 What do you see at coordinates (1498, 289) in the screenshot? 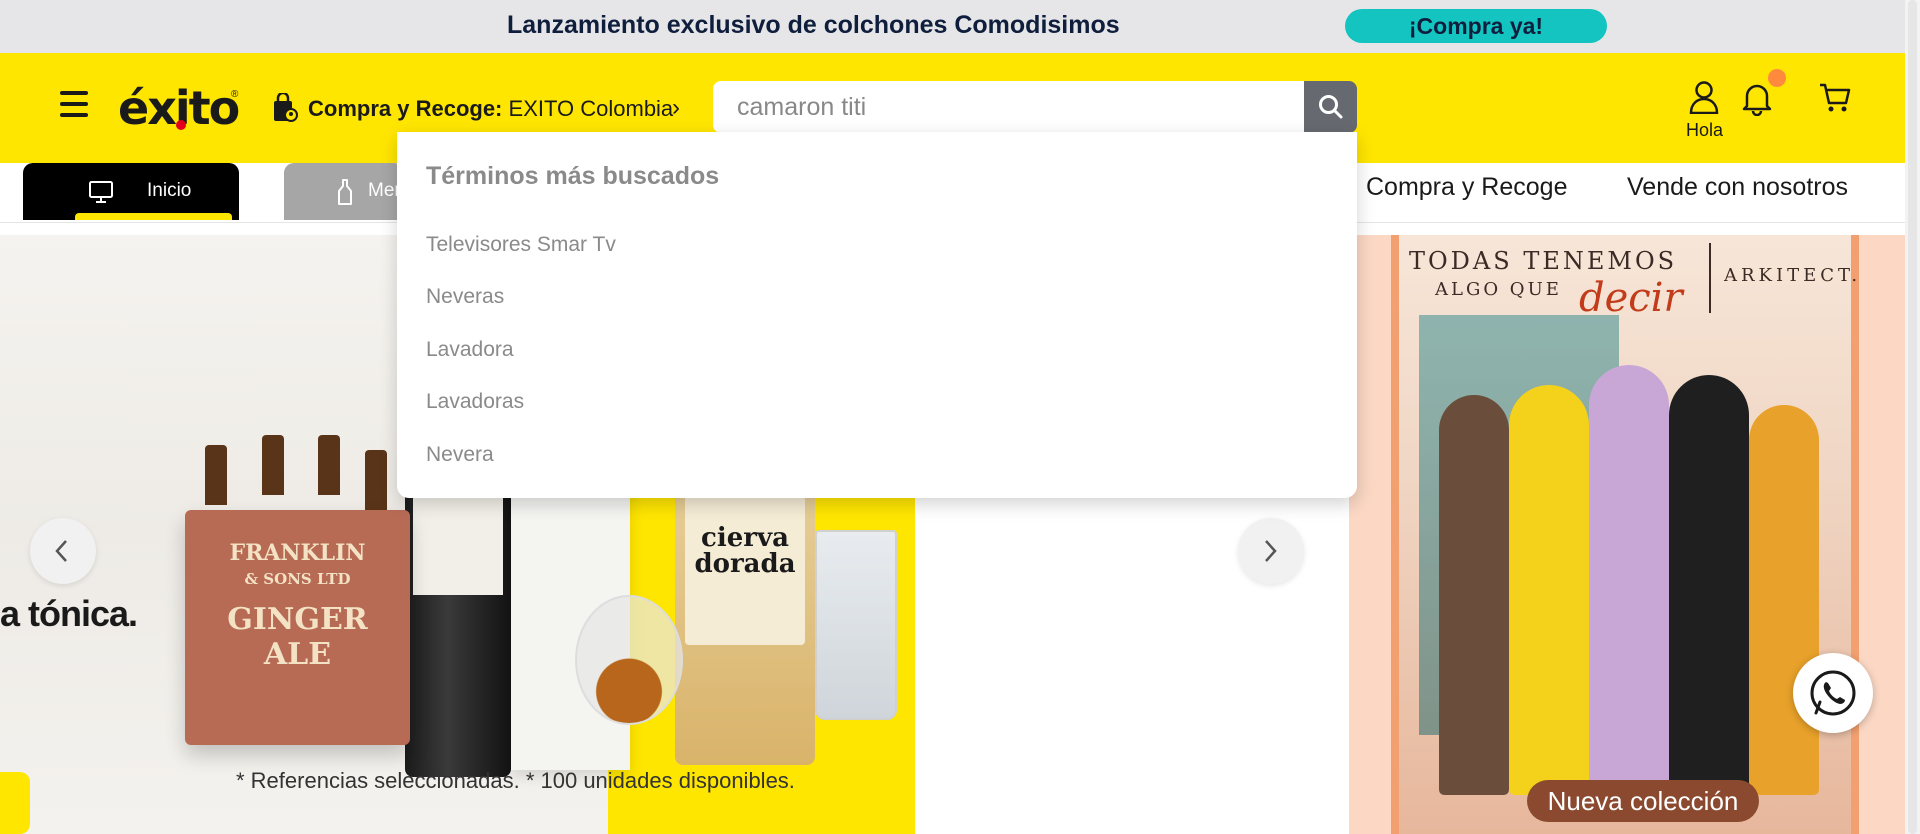
I see `promo-headline-2: ALGO QUE` at bounding box center [1498, 289].